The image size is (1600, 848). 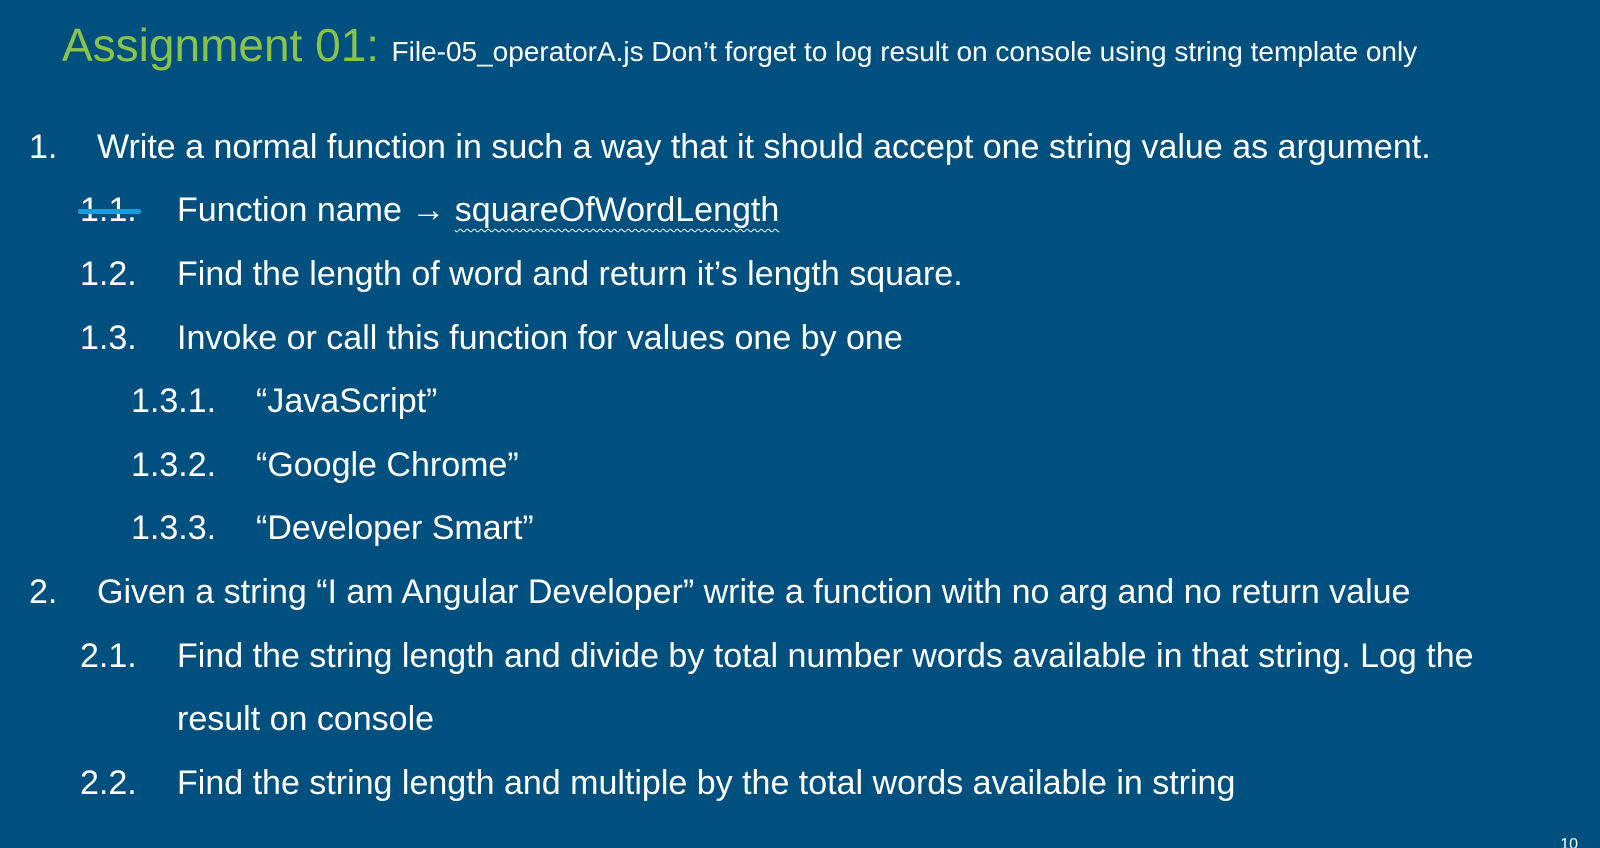 What do you see at coordinates (395, 528) in the screenshot?
I see `list-text: “Developer Smart”` at bounding box center [395, 528].